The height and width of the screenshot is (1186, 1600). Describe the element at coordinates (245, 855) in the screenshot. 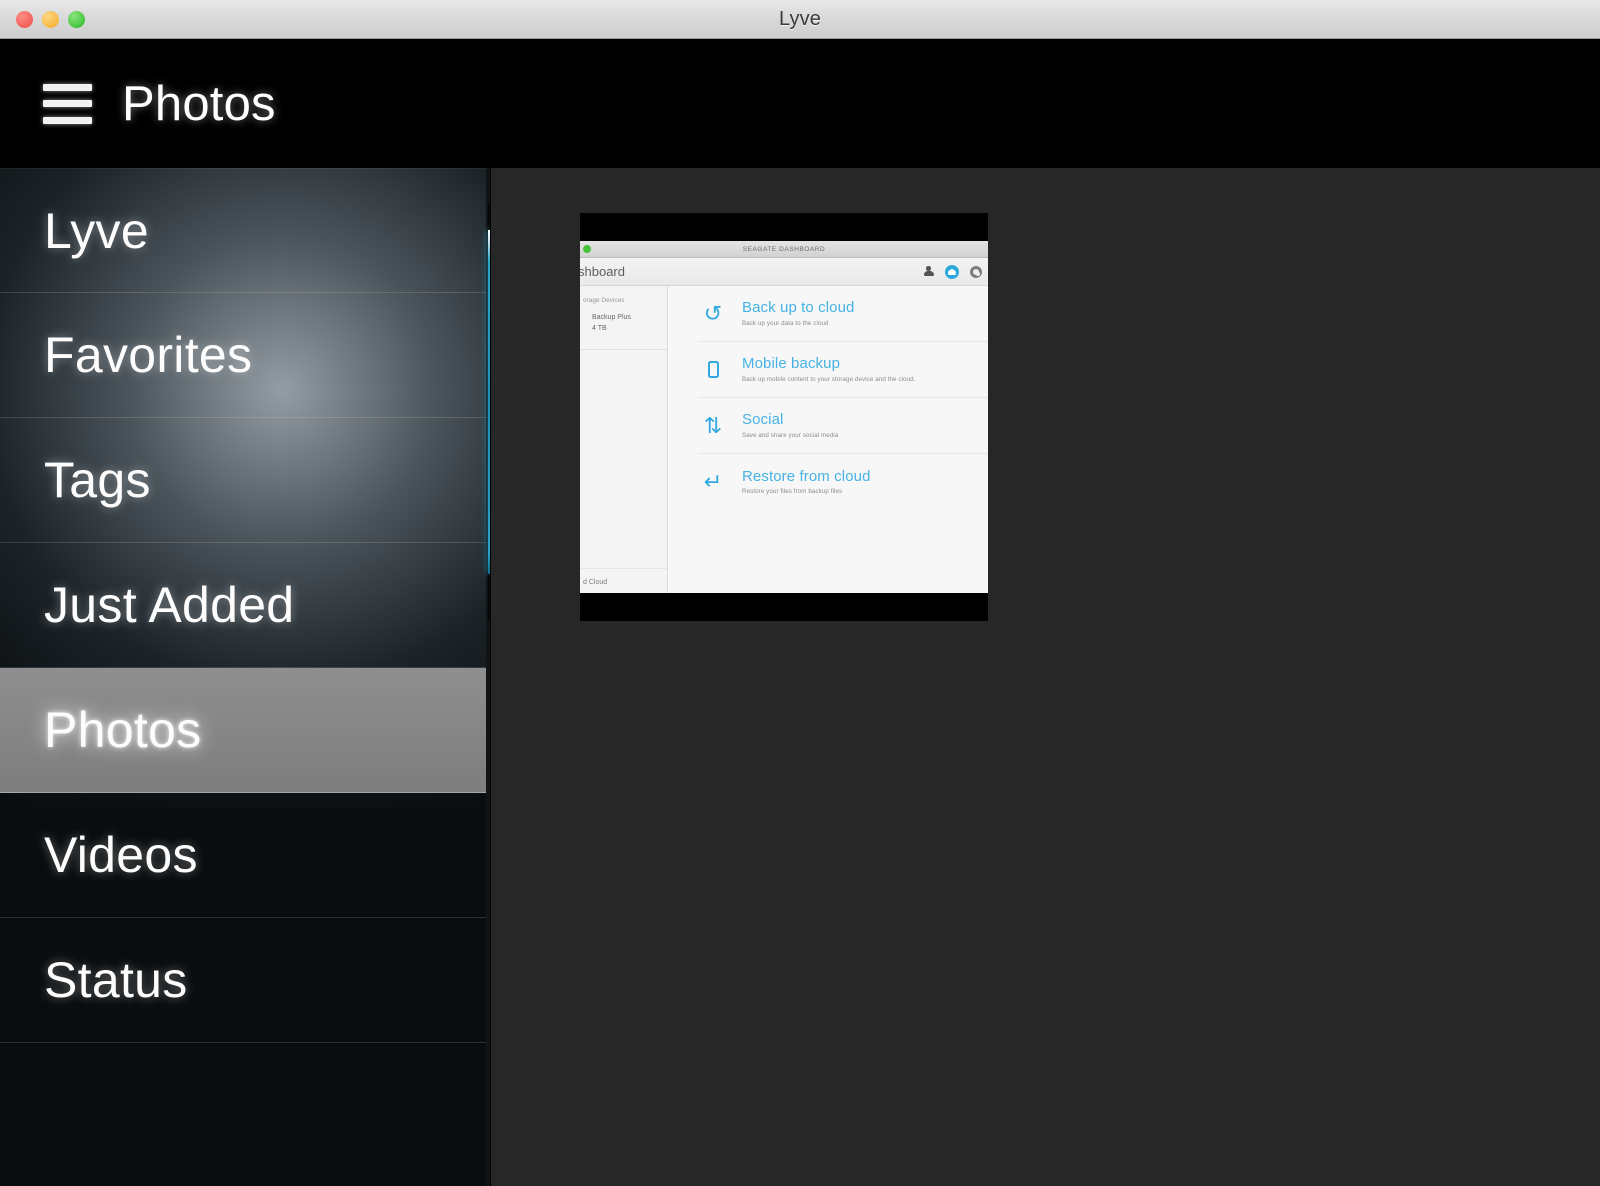

I see `sidebar-item-videos: Videos` at that location.